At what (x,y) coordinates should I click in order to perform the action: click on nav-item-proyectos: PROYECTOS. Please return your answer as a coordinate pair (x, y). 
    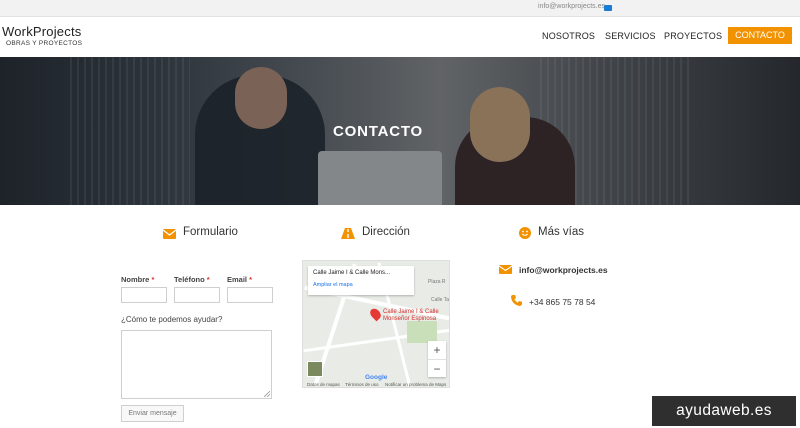
    Looking at the image, I should click on (693, 36).